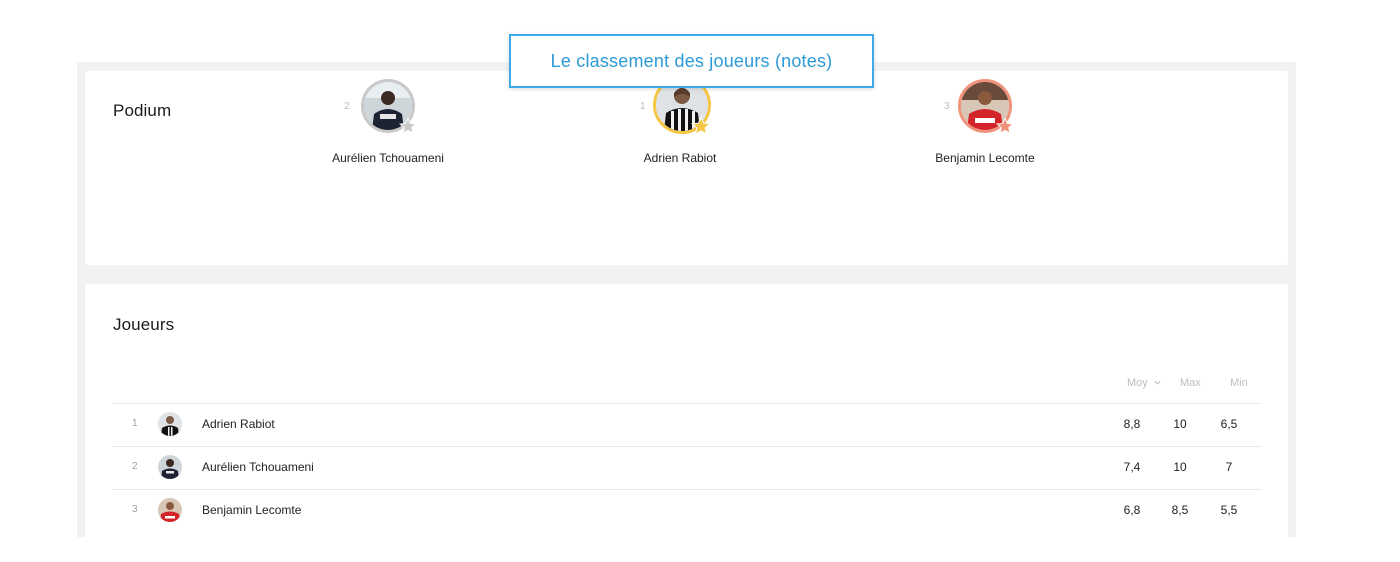 This screenshot has height=562, width=1400. What do you see at coordinates (1132, 424) in the screenshot?
I see `row-moy: 8,8` at bounding box center [1132, 424].